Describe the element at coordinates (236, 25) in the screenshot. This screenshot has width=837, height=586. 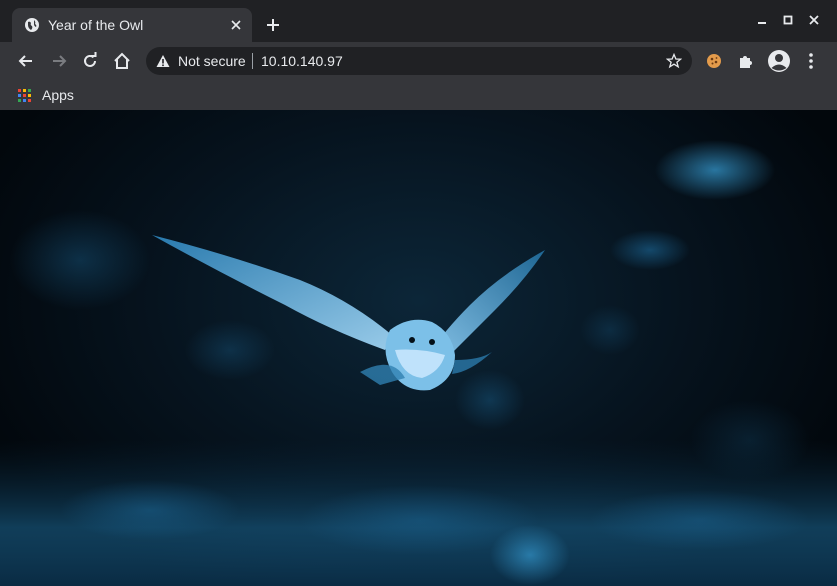
I see `close-tab-icon` at that location.